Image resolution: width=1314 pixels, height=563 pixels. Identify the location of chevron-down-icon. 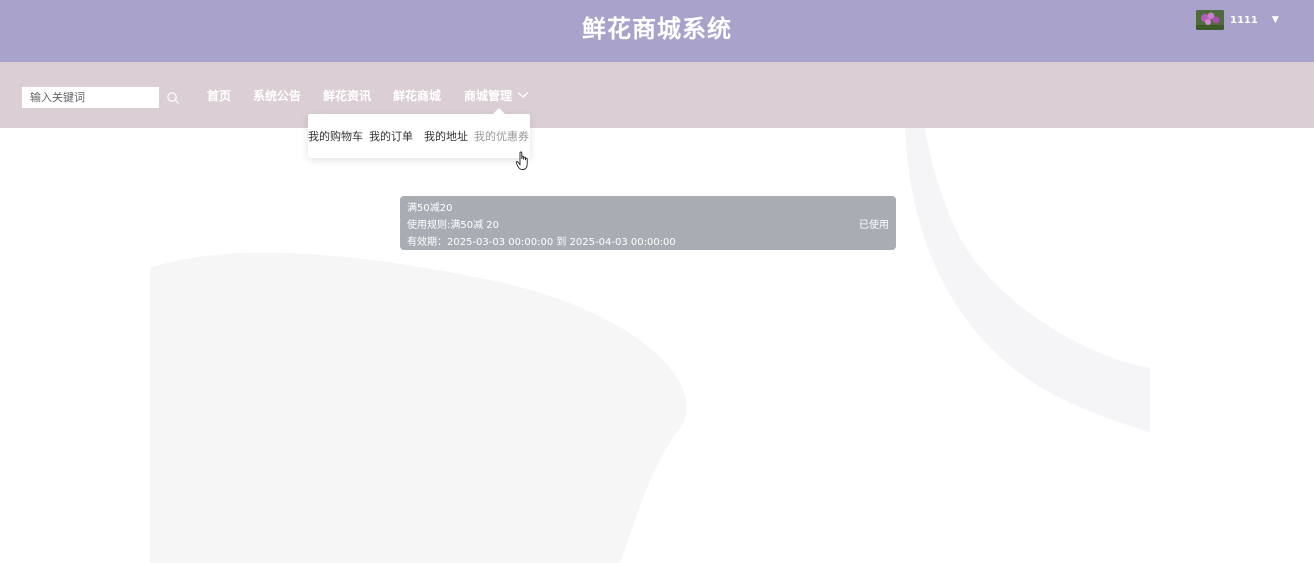
(523, 95).